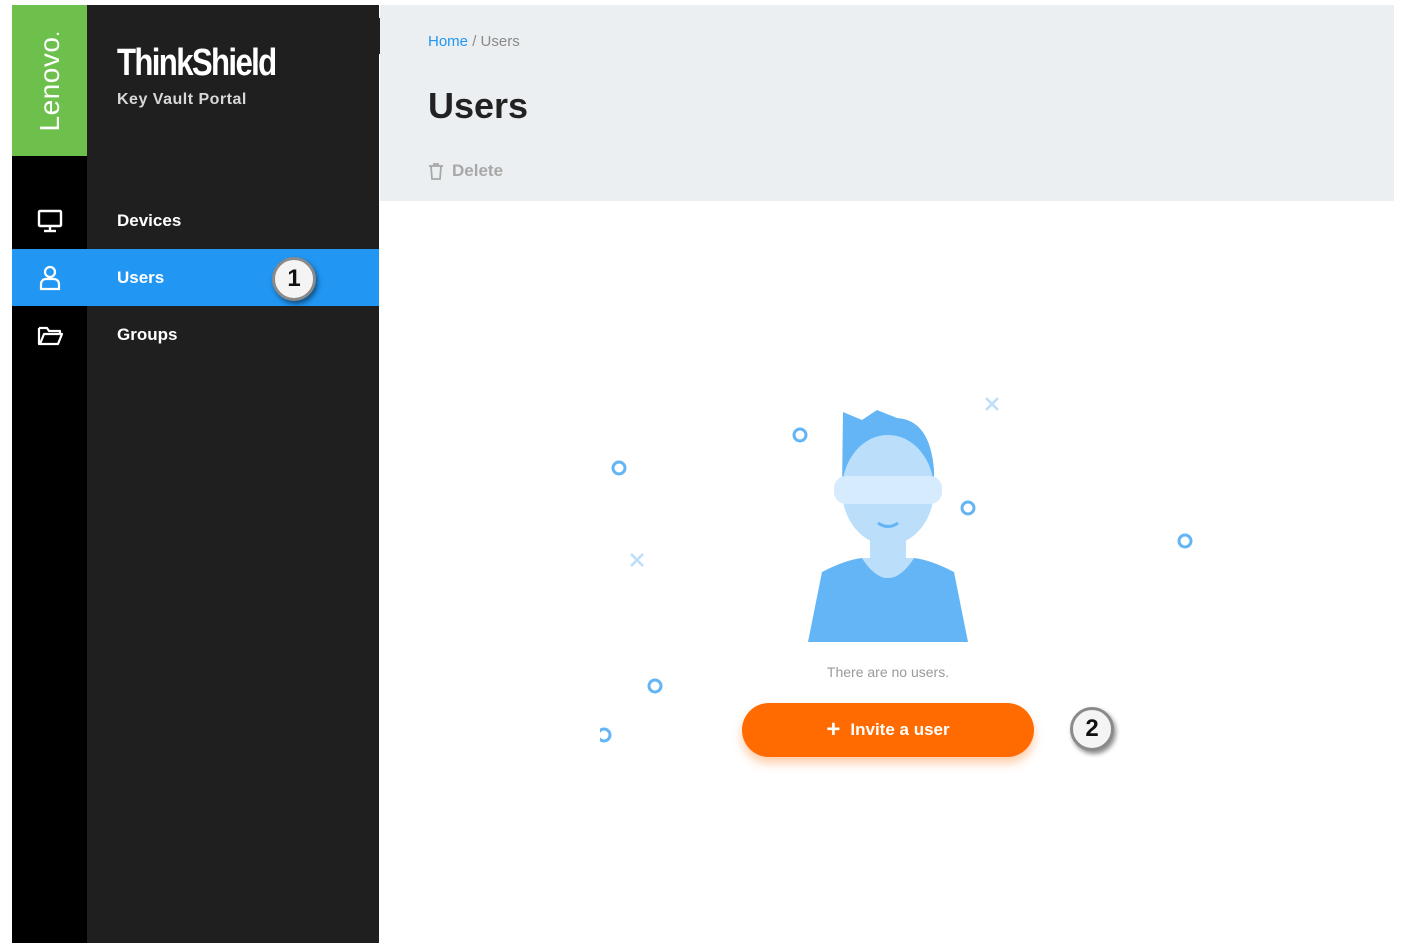  I want to click on monitor-icon, so click(49, 220).